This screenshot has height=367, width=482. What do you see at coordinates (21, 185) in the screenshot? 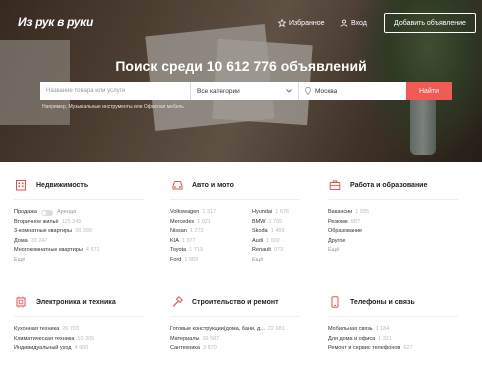
I see `building-icon` at bounding box center [21, 185].